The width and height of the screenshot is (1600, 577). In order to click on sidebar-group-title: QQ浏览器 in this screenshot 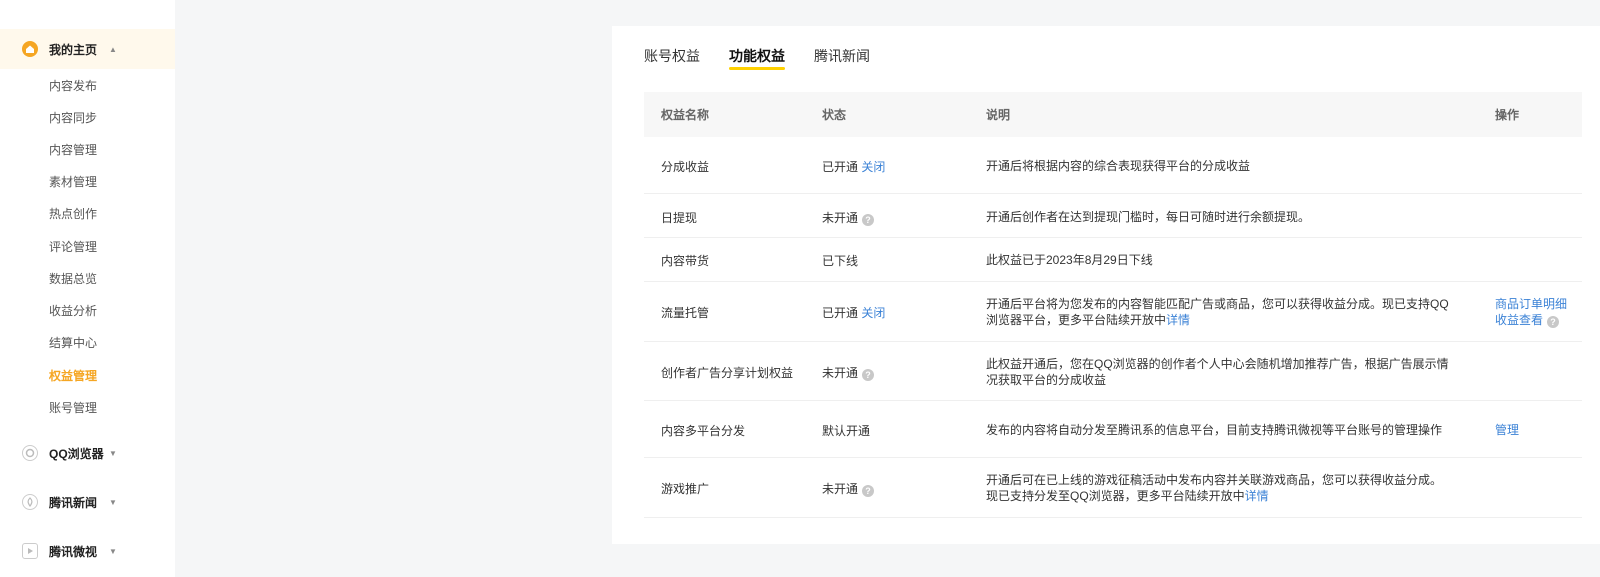, I will do `click(76, 453)`.